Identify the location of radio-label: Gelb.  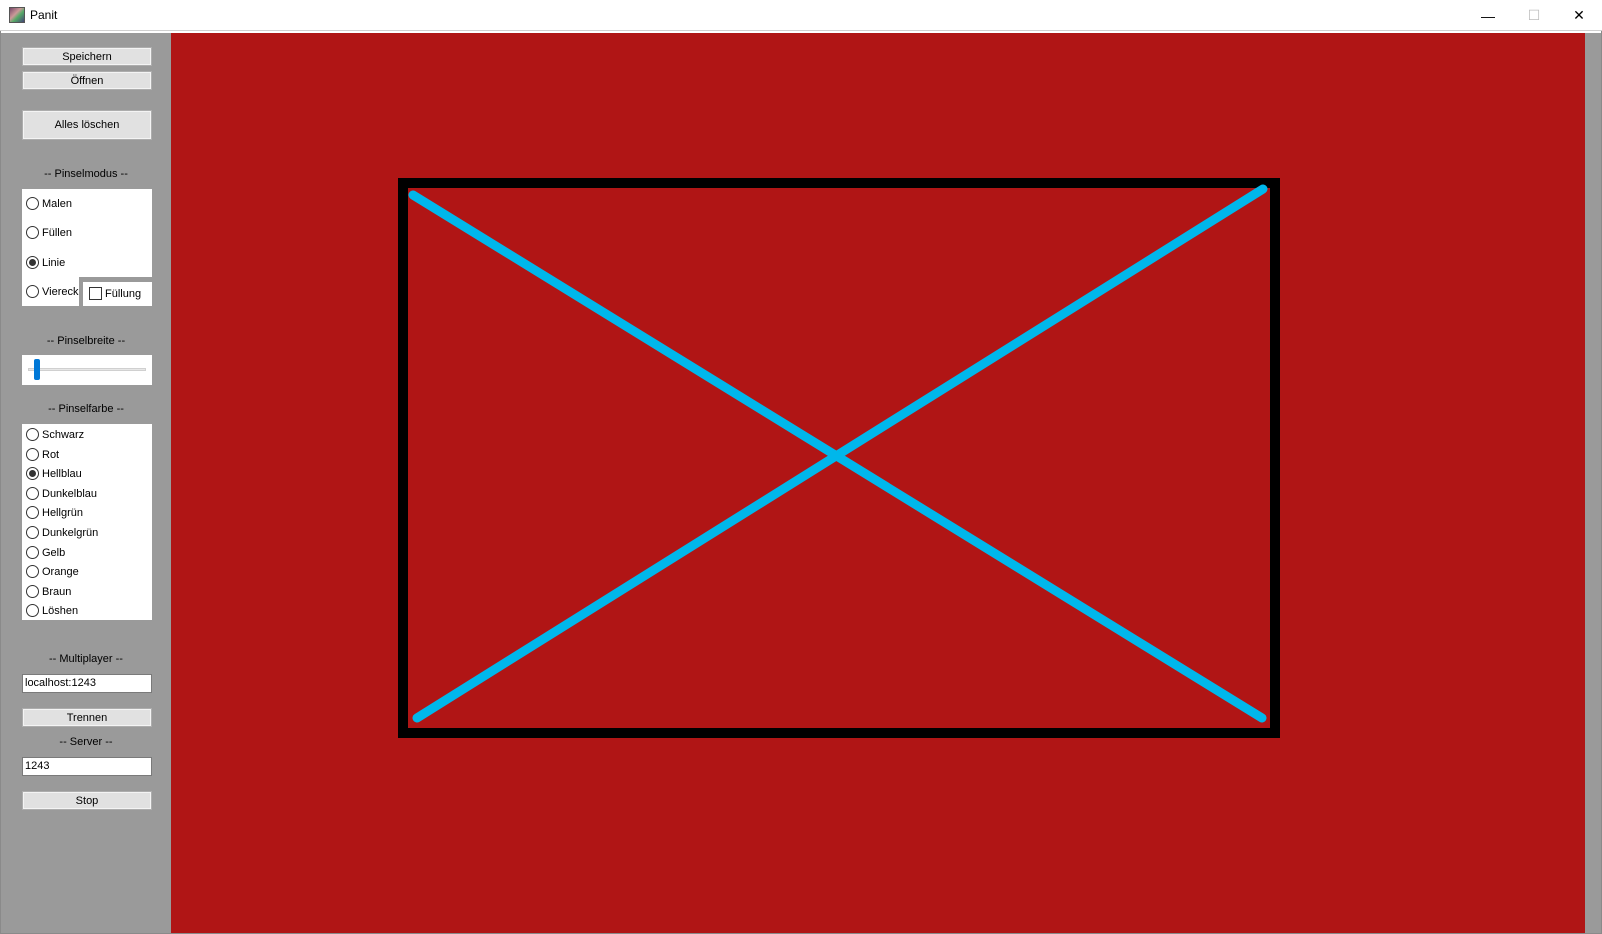
(54, 552).